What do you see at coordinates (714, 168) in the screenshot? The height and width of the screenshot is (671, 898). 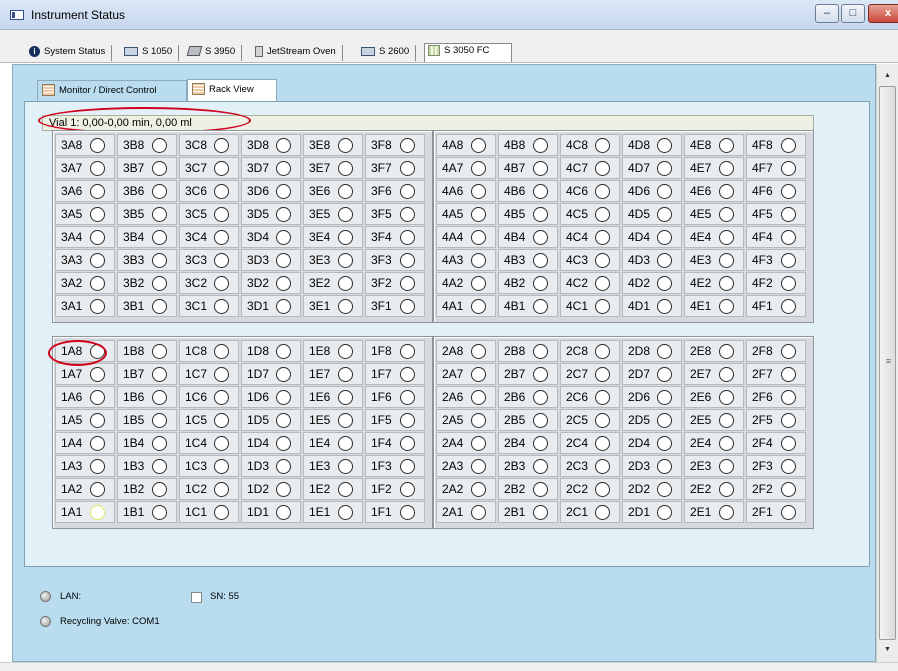 I see `vial-cell-4e7: 4E7` at bounding box center [714, 168].